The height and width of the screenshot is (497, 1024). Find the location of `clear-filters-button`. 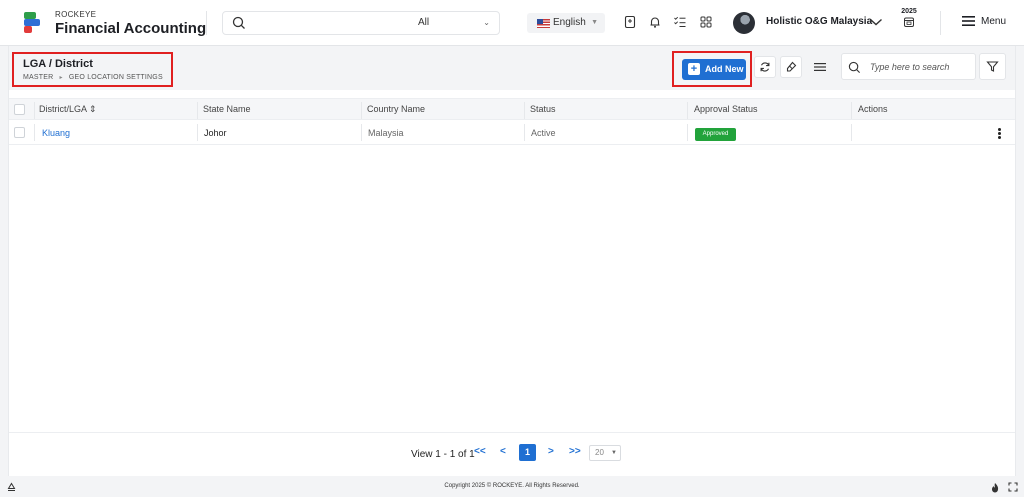

clear-filters-button is located at coordinates (791, 67).